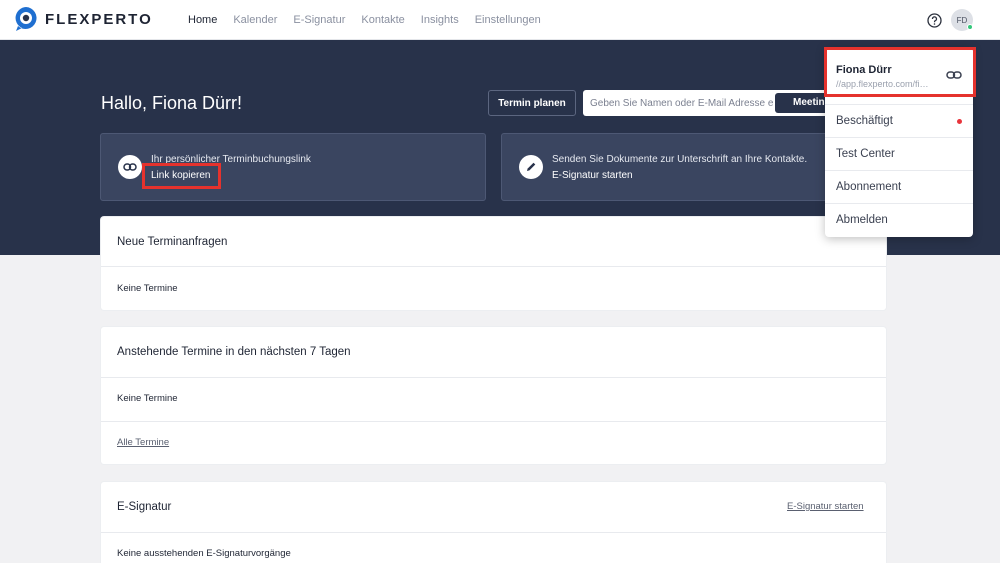 The image size is (1000, 563). What do you see at coordinates (825, 506) in the screenshot?
I see `esignatur-start-link: E-Signatur starten` at bounding box center [825, 506].